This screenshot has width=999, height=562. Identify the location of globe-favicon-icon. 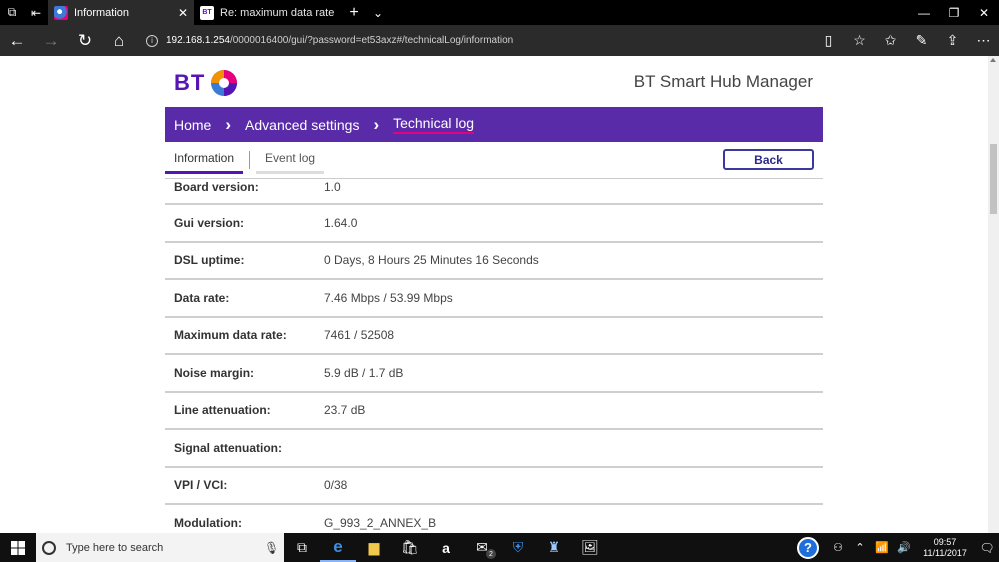
(61, 12).